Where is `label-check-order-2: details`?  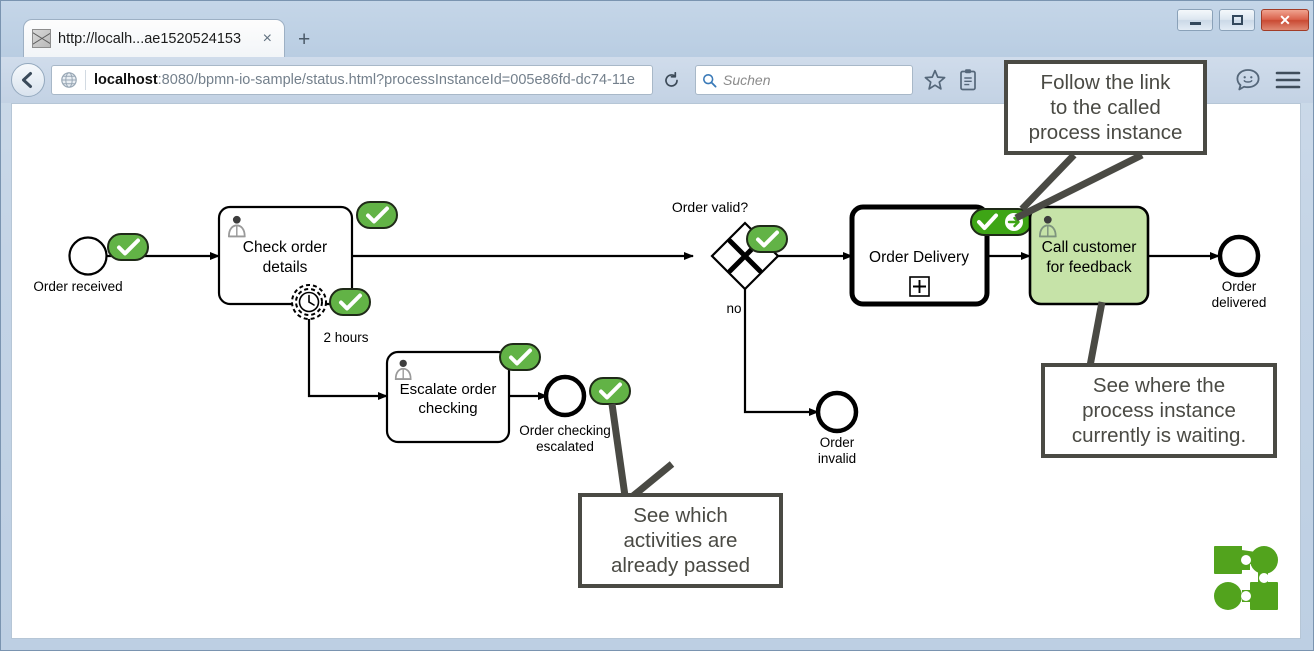
label-check-order-2: details is located at coordinates (285, 267).